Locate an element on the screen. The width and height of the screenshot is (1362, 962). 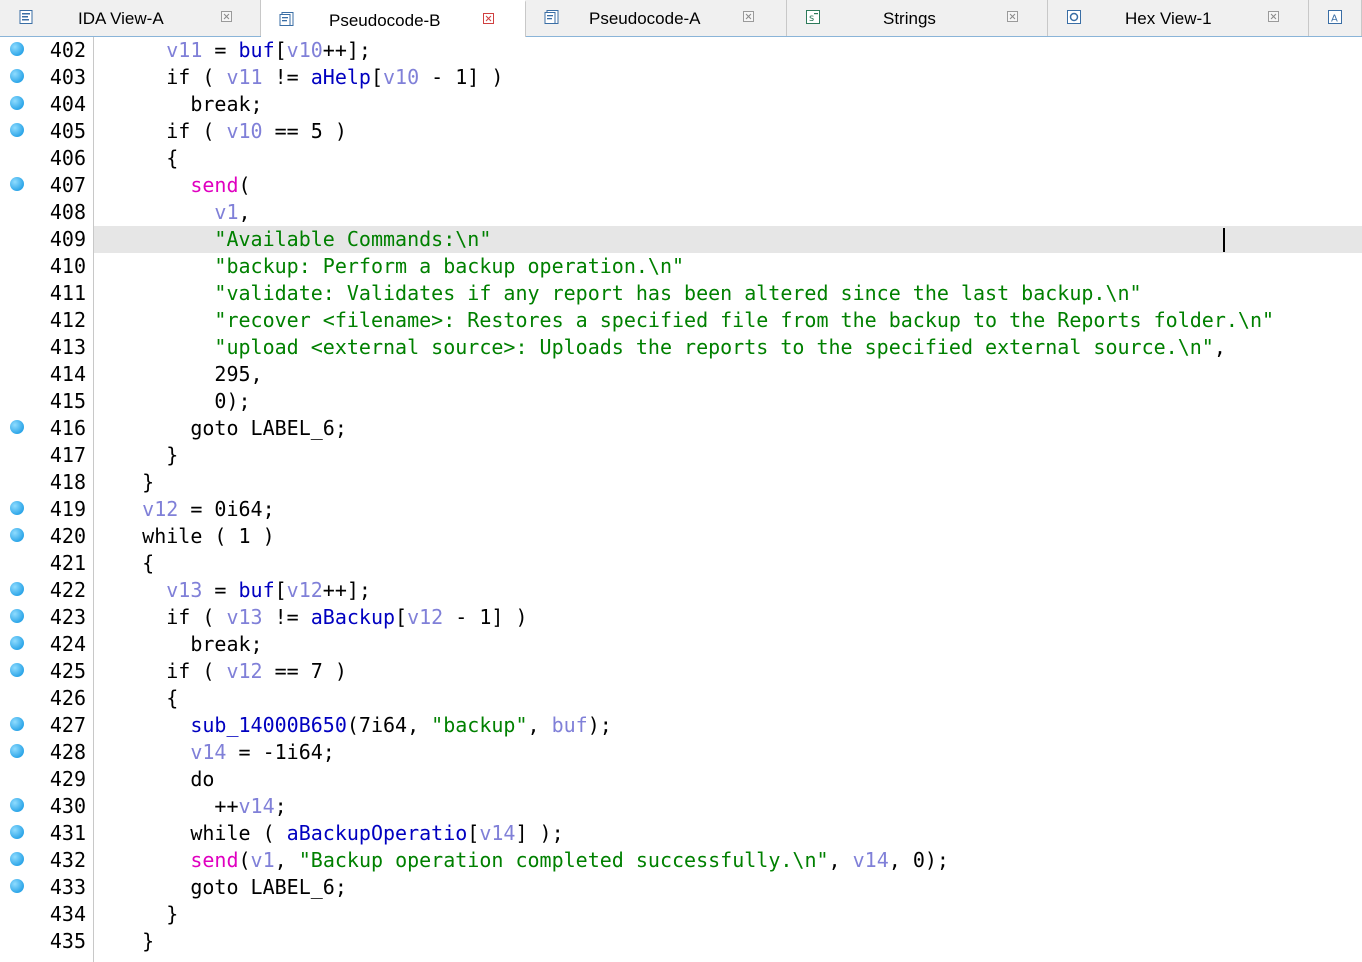
code-line: 427 sub_14000B650(7i64, "backup", buf); is located at coordinates (681, 725).